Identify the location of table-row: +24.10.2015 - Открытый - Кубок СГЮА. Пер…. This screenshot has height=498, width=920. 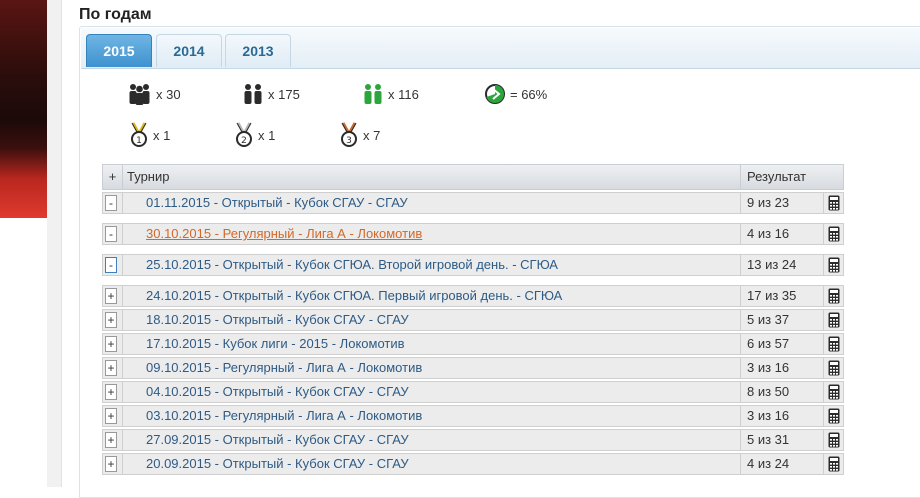
(473, 296).